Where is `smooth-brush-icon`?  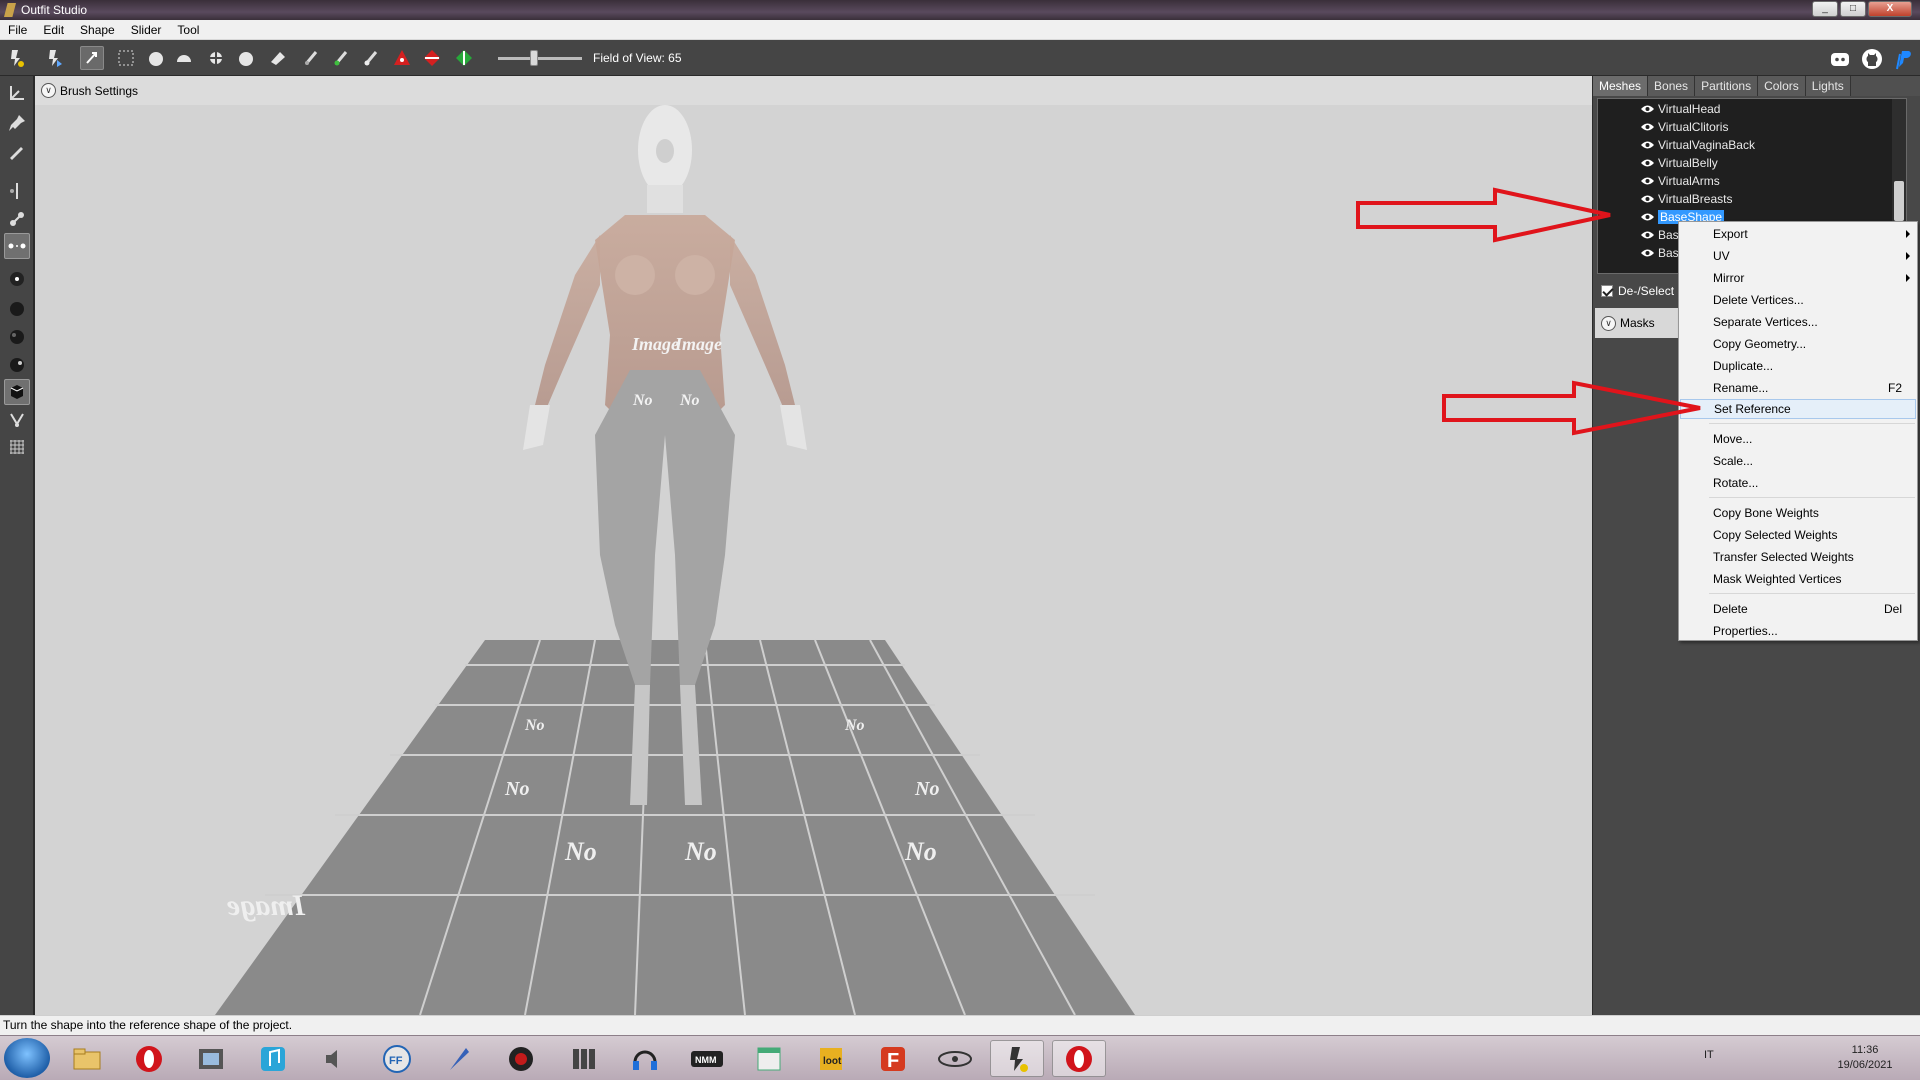 smooth-brush-icon is located at coordinates (246, 58).